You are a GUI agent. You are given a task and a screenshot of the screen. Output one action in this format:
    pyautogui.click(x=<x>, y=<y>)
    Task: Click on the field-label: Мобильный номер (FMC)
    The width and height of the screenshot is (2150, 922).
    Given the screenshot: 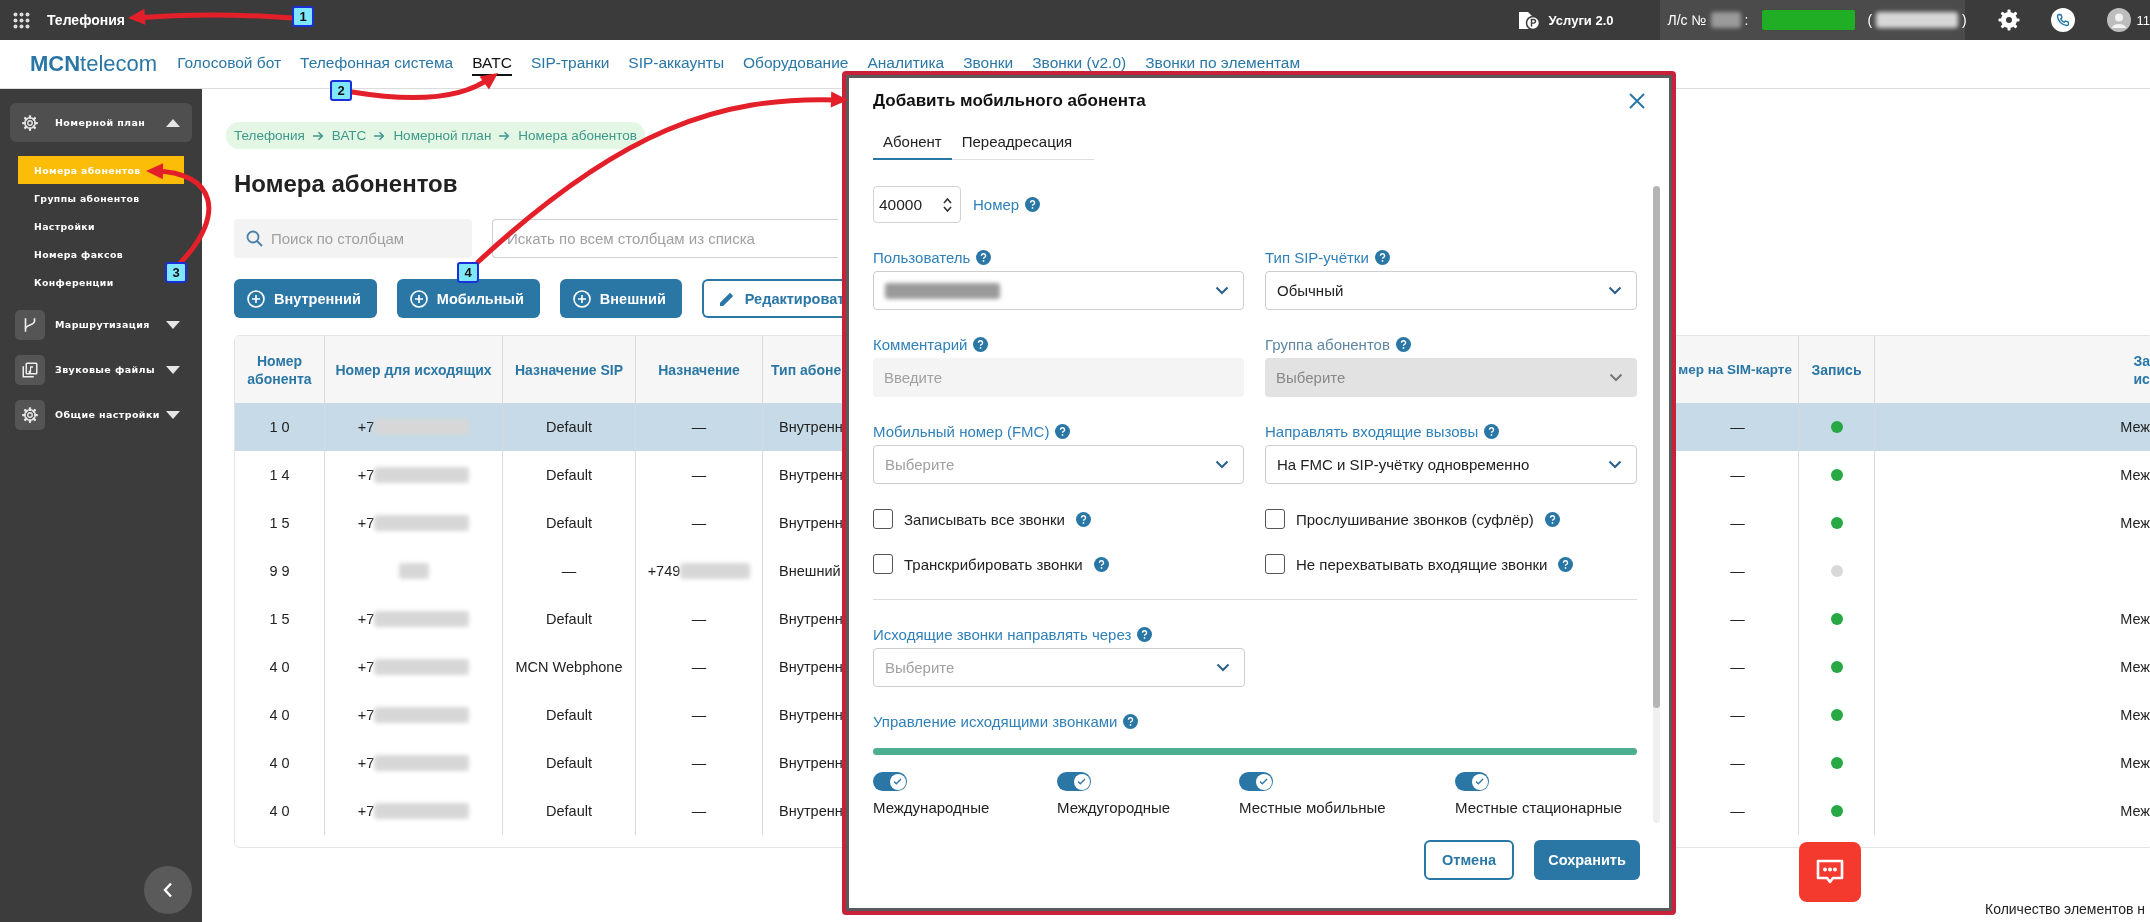 What is the action you would take?
    pyautogui.click(x=961, y=431)
    